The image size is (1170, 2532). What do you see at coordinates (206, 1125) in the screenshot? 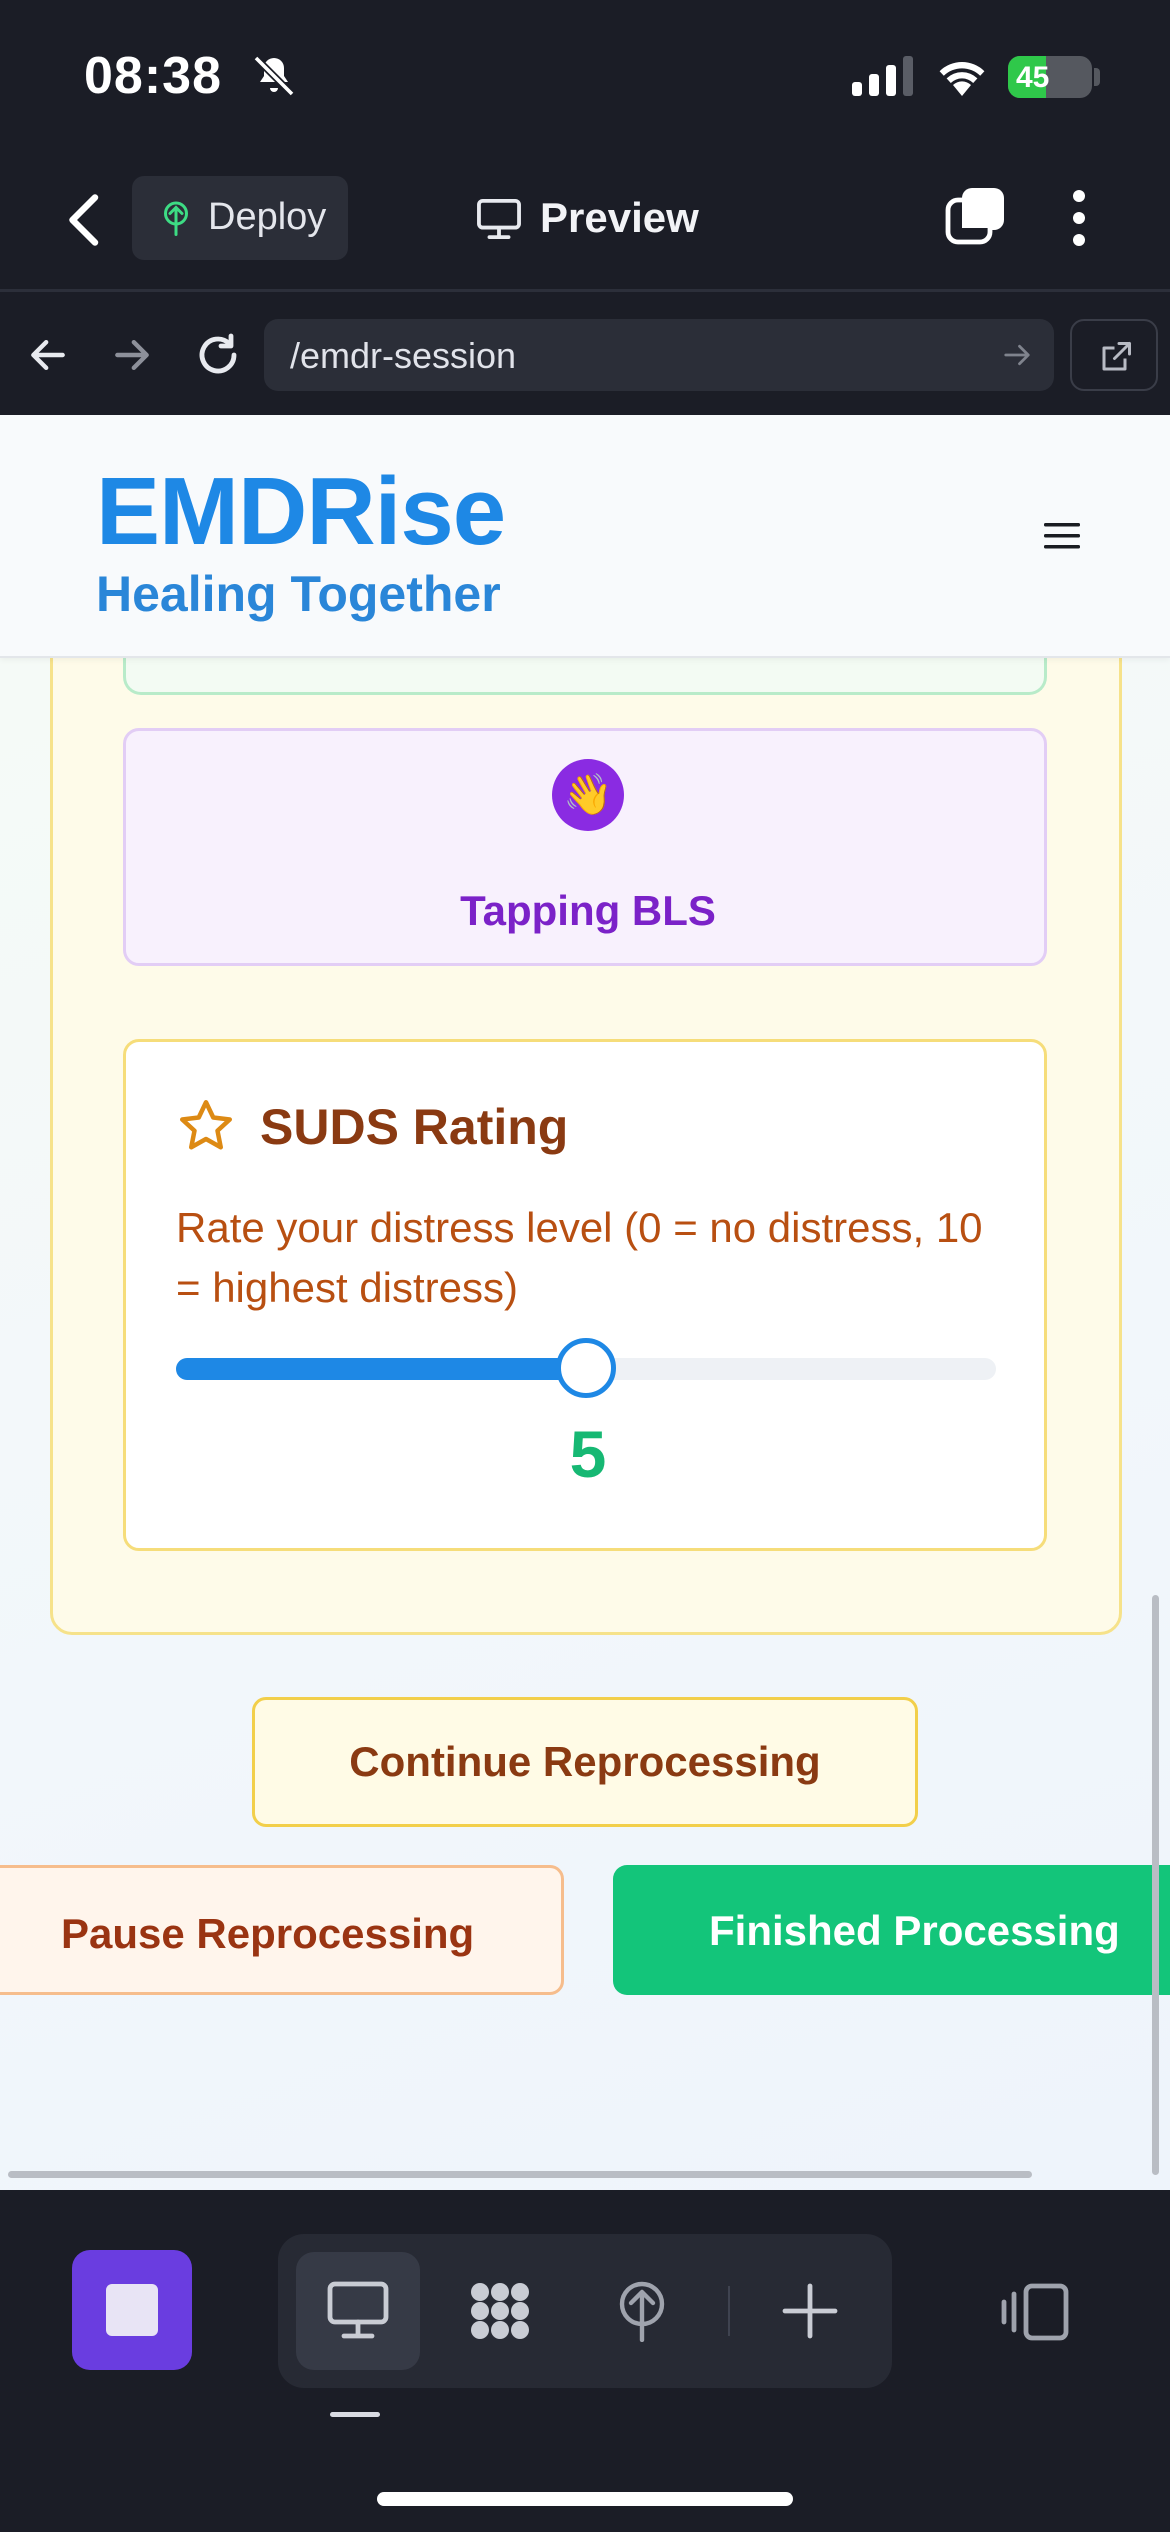
I see `star-icon` at bounding box center [206, 1125].